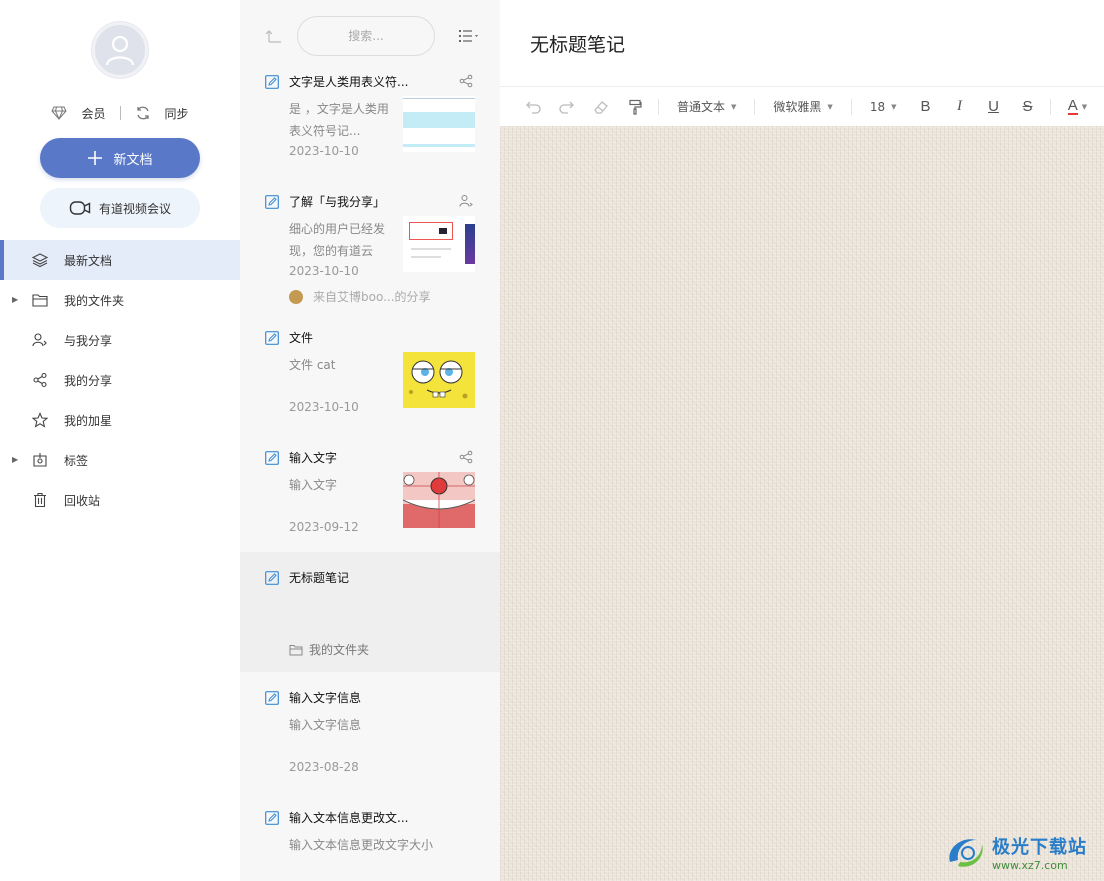  Describe the element at coordinates (76, 460) in the screenshot. I see `sidebar-item-label: 标签` at that location.